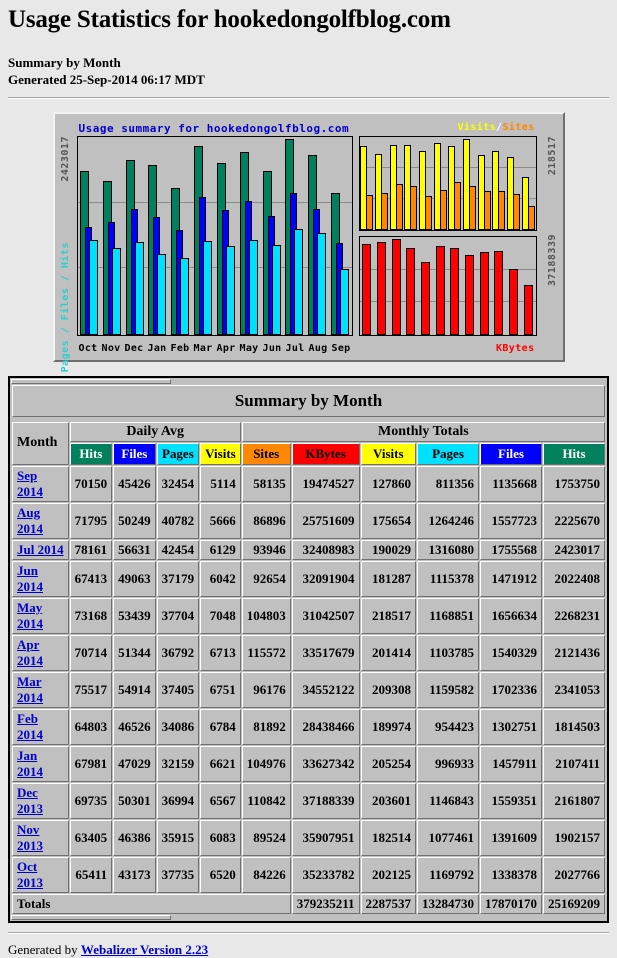 The image size is (617, 958). What do you see at coordinates (396, 286) in the screenshot?
I see `bar-group-kb-dec` at bounding box center [396, 286].